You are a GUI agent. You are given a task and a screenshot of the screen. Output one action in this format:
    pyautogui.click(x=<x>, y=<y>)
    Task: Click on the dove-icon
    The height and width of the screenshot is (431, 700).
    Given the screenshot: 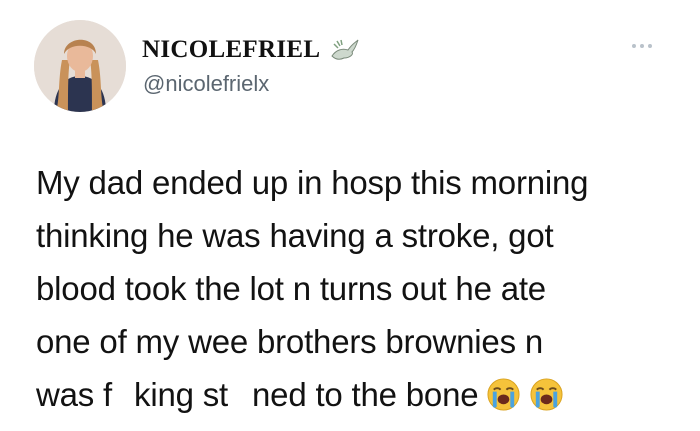 What is the action you would take?
    pyautogui.click(x=344, y=50)
    